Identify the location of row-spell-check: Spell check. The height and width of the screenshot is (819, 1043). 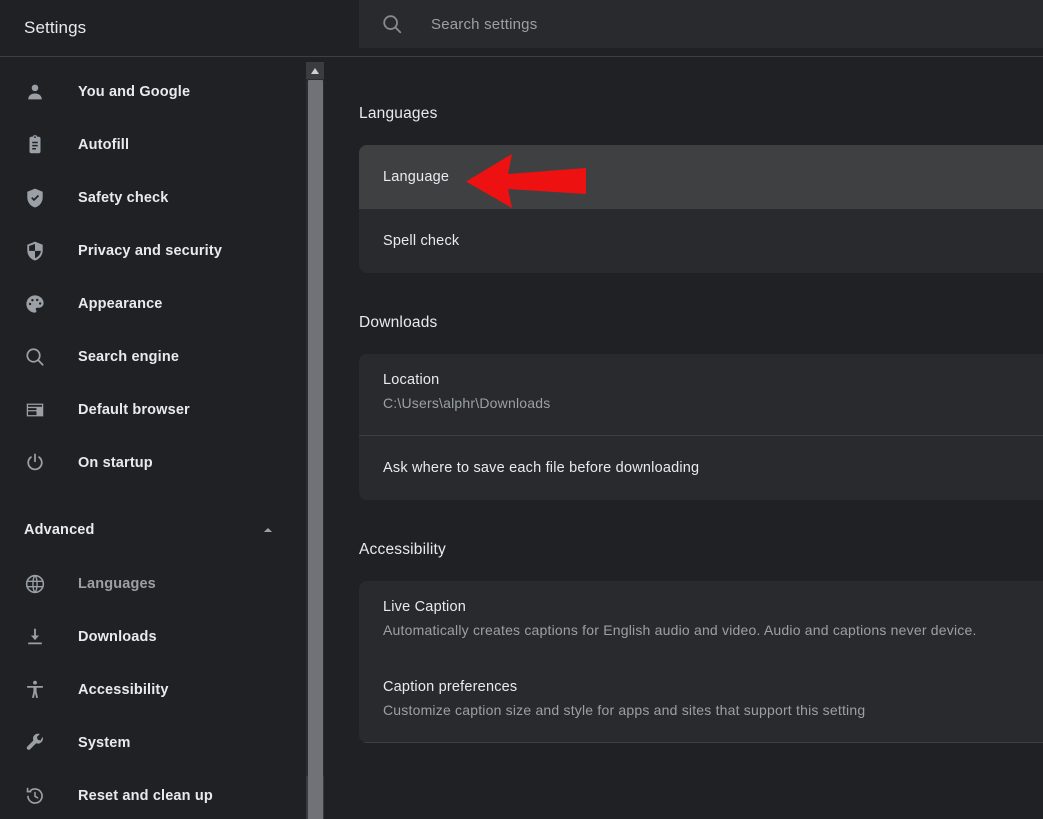
(701, 241).